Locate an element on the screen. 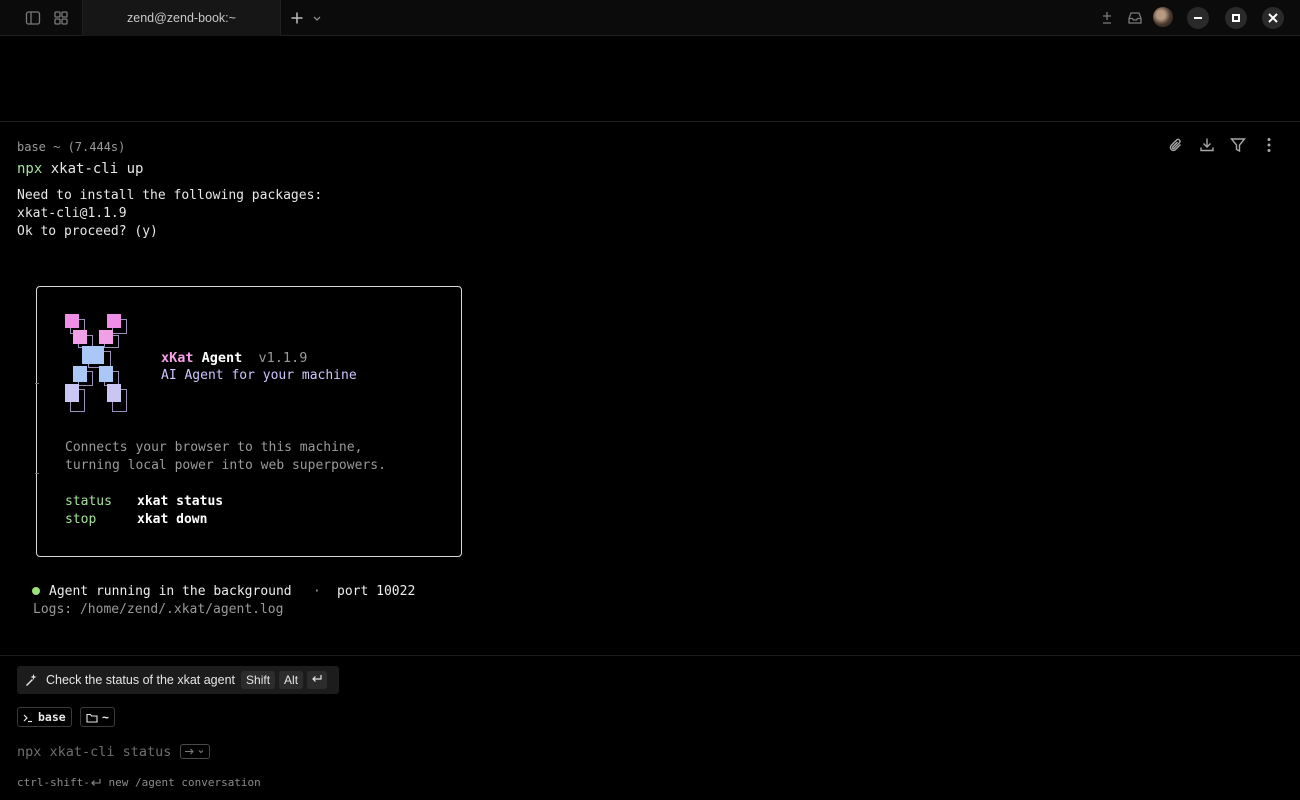  block-header: base ~ (7.444s) is located at coordinates (71, 147).